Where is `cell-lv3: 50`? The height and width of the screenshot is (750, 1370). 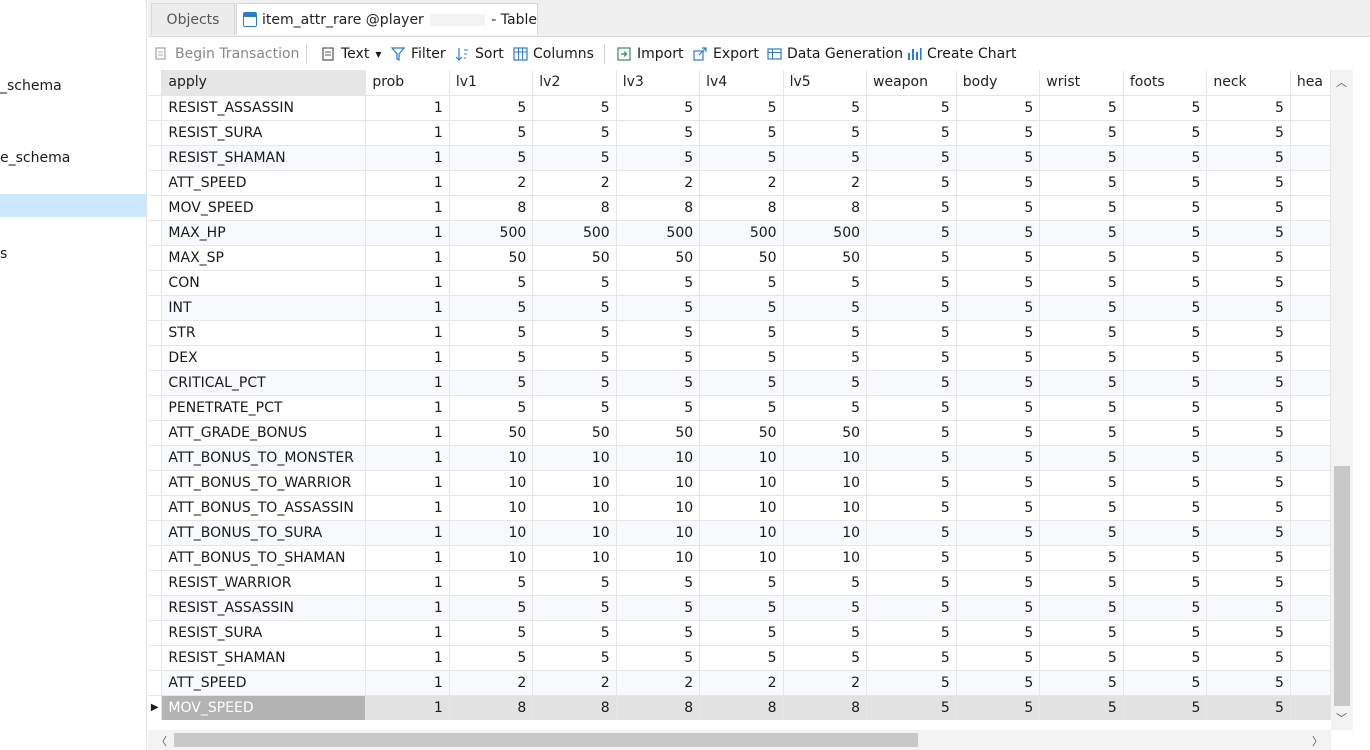
cell-lv3: 50 is located at coordinates (658, 258).